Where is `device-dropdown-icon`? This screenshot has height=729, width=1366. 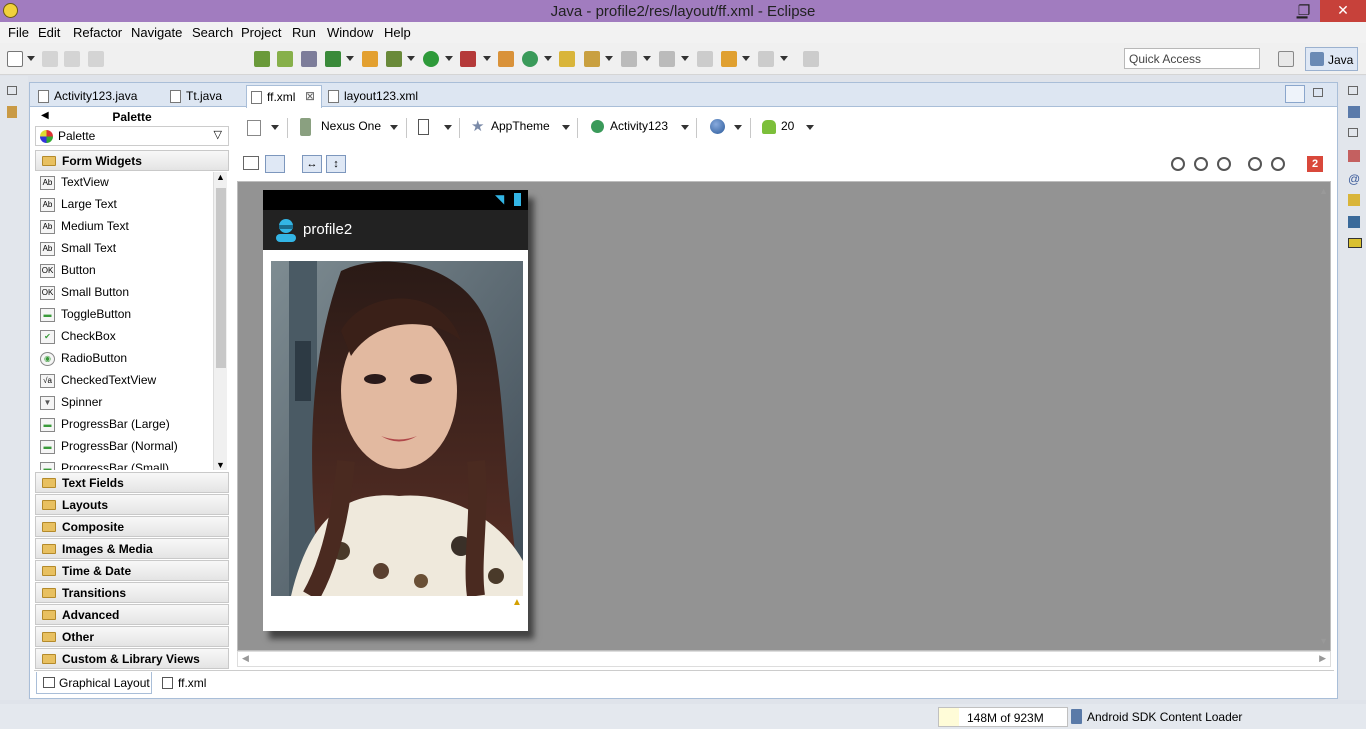
device-dropdown-icon is located at coordinates (394, 127).